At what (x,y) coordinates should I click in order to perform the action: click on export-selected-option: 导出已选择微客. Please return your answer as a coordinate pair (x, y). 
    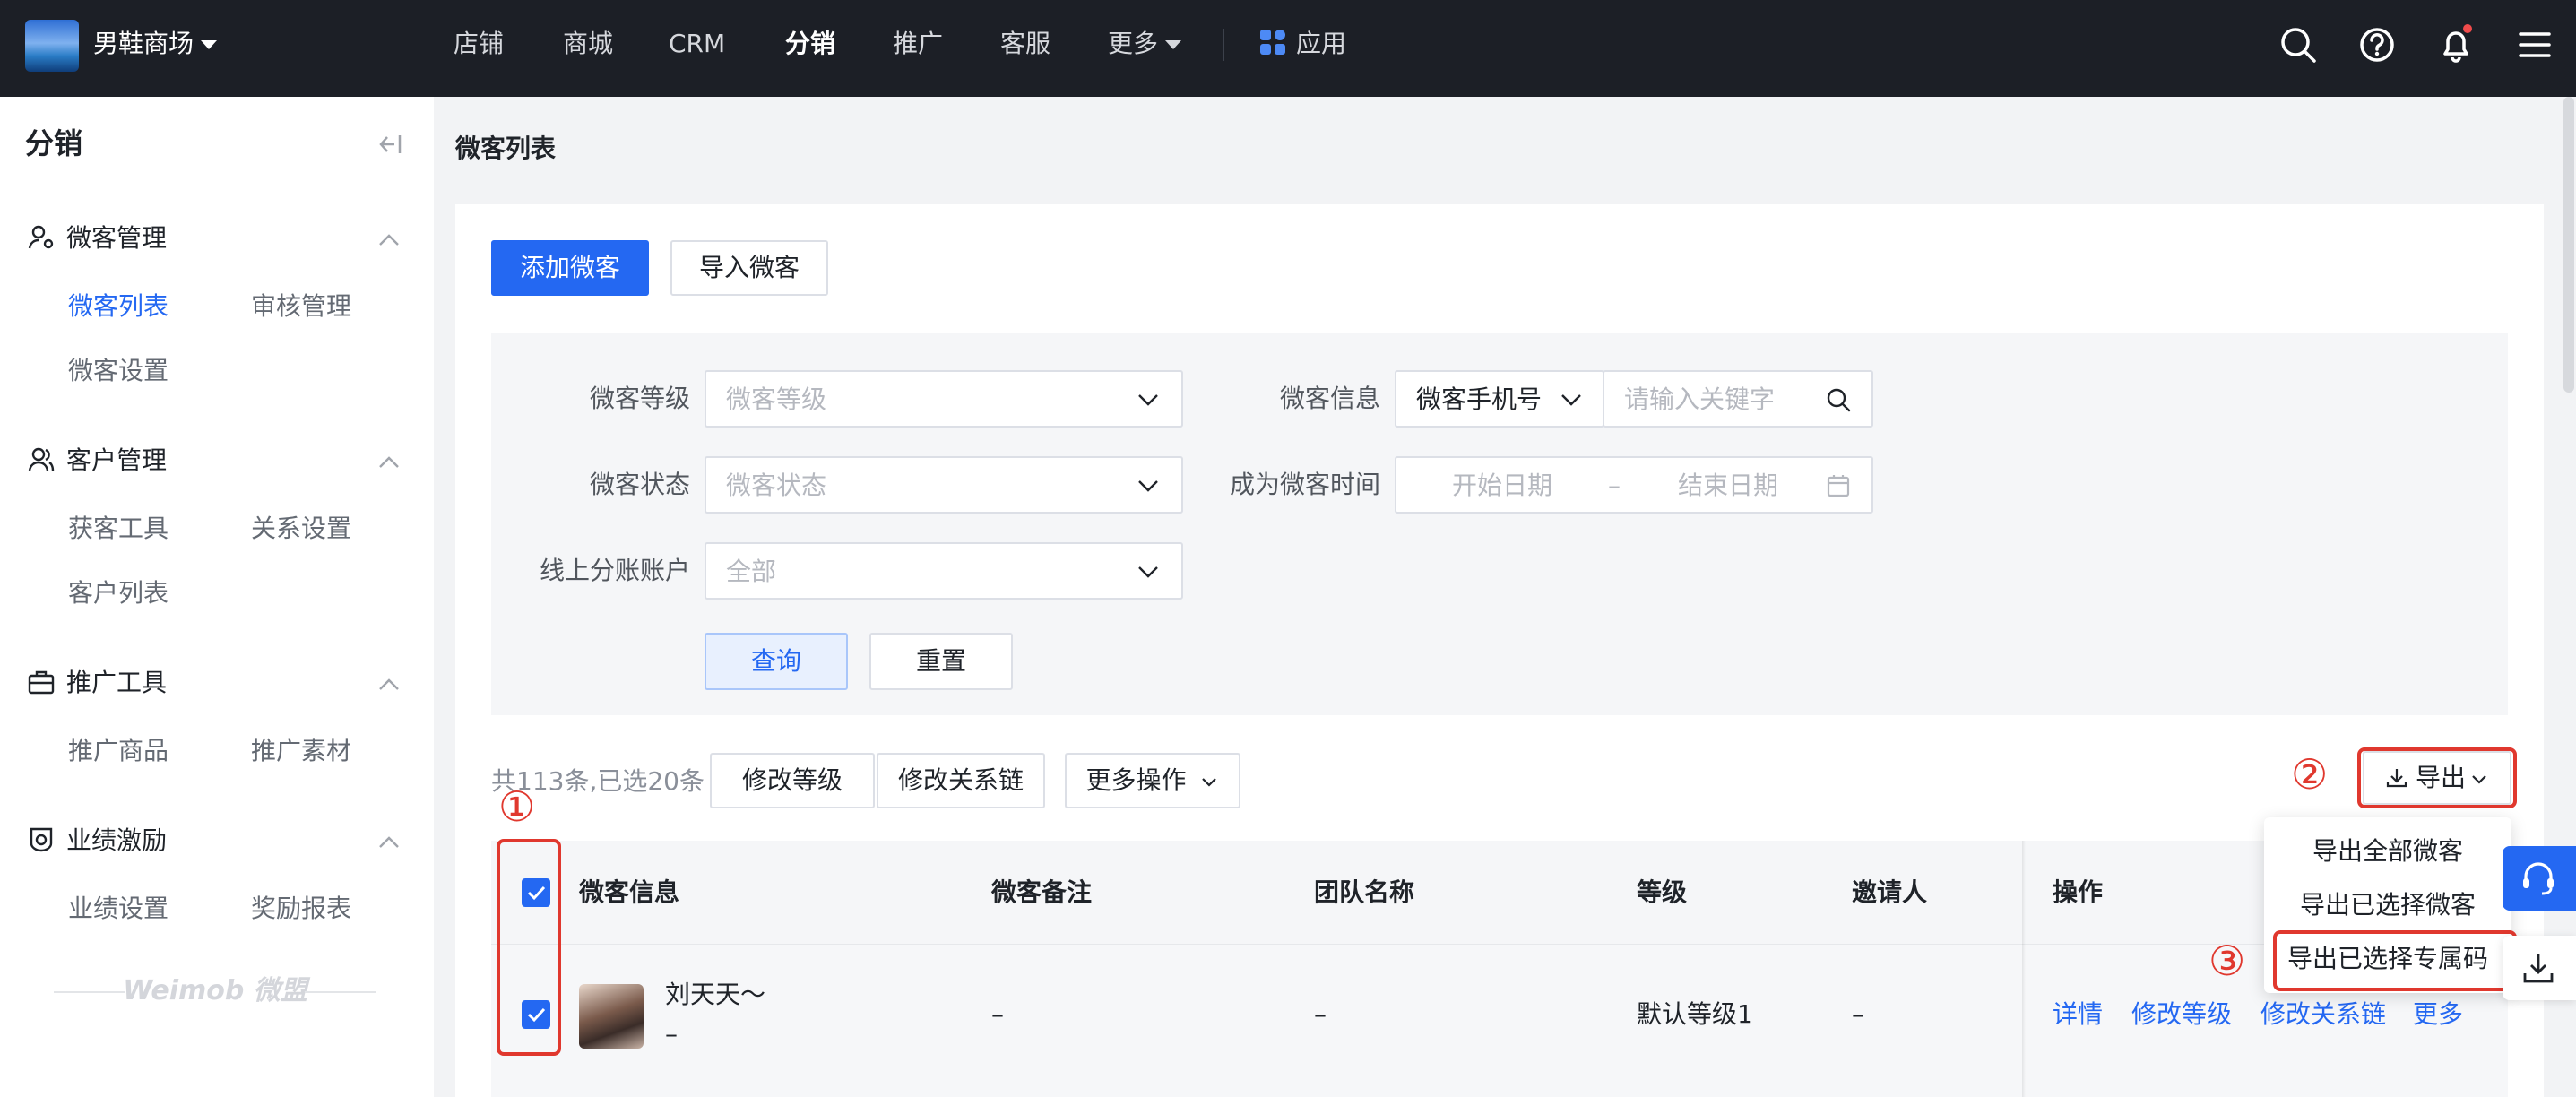
    Looking at the image, I should click on (2387, 905).